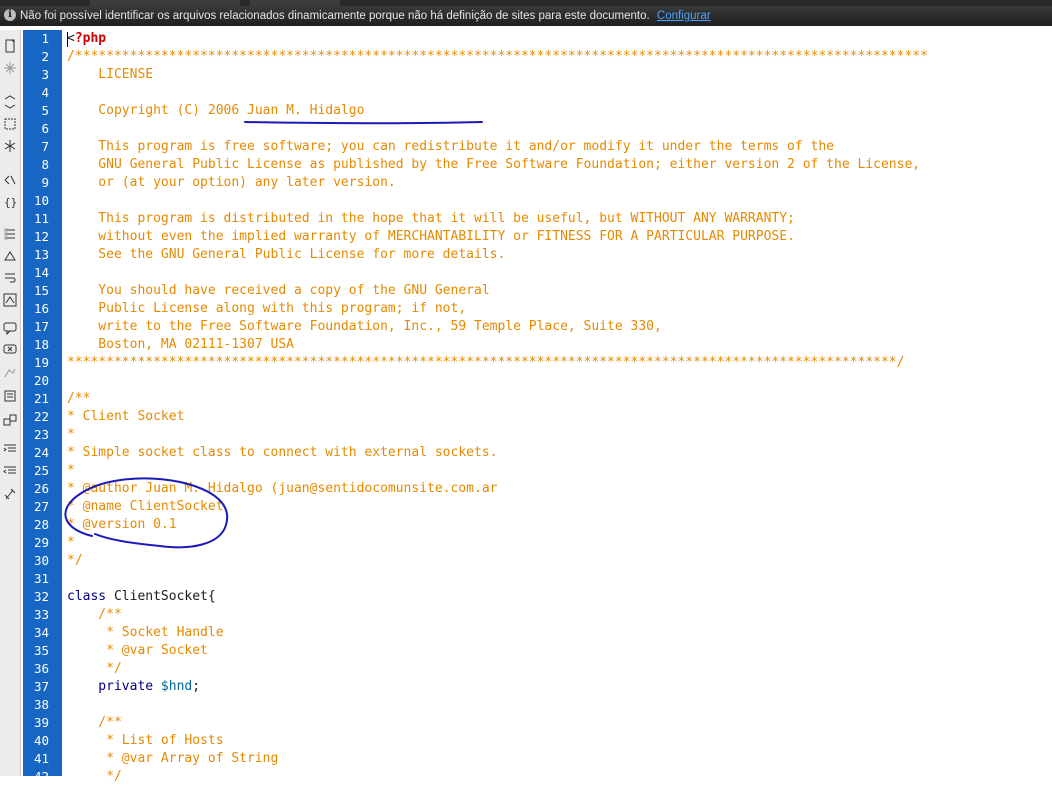 The height and width of the screenshot is (786, 1052). I want to click on line-numbers-icon, so click(10, 234).